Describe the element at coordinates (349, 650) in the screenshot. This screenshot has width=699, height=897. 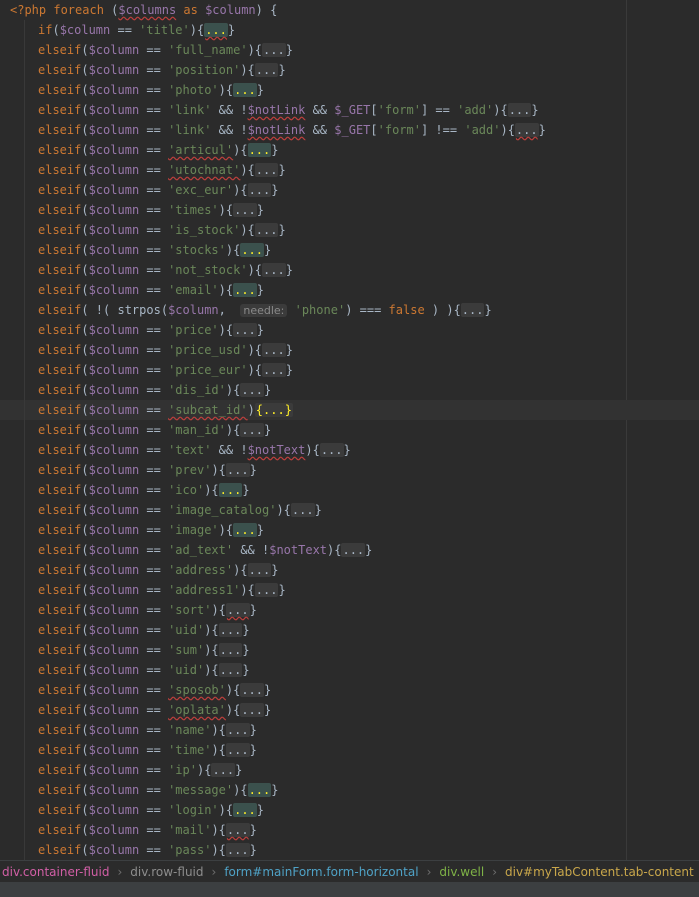
I see `code-line: elseif($column == 'sum'){...}` at that location.